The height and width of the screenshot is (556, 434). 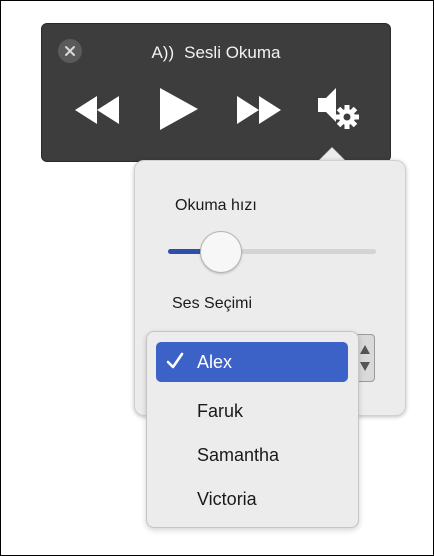 I want to click on slider-thumb, so click(x=221, y=252).